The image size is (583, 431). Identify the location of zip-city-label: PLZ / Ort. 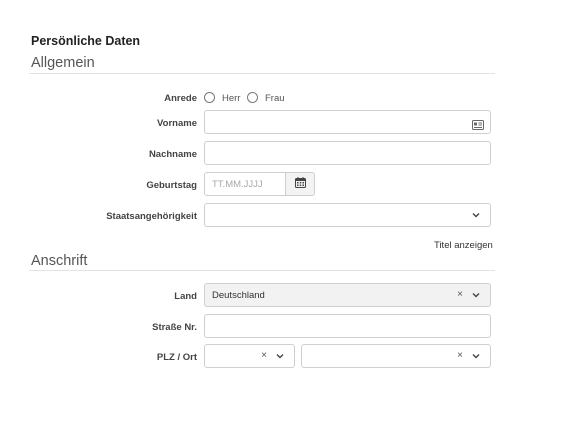
(176, 357).